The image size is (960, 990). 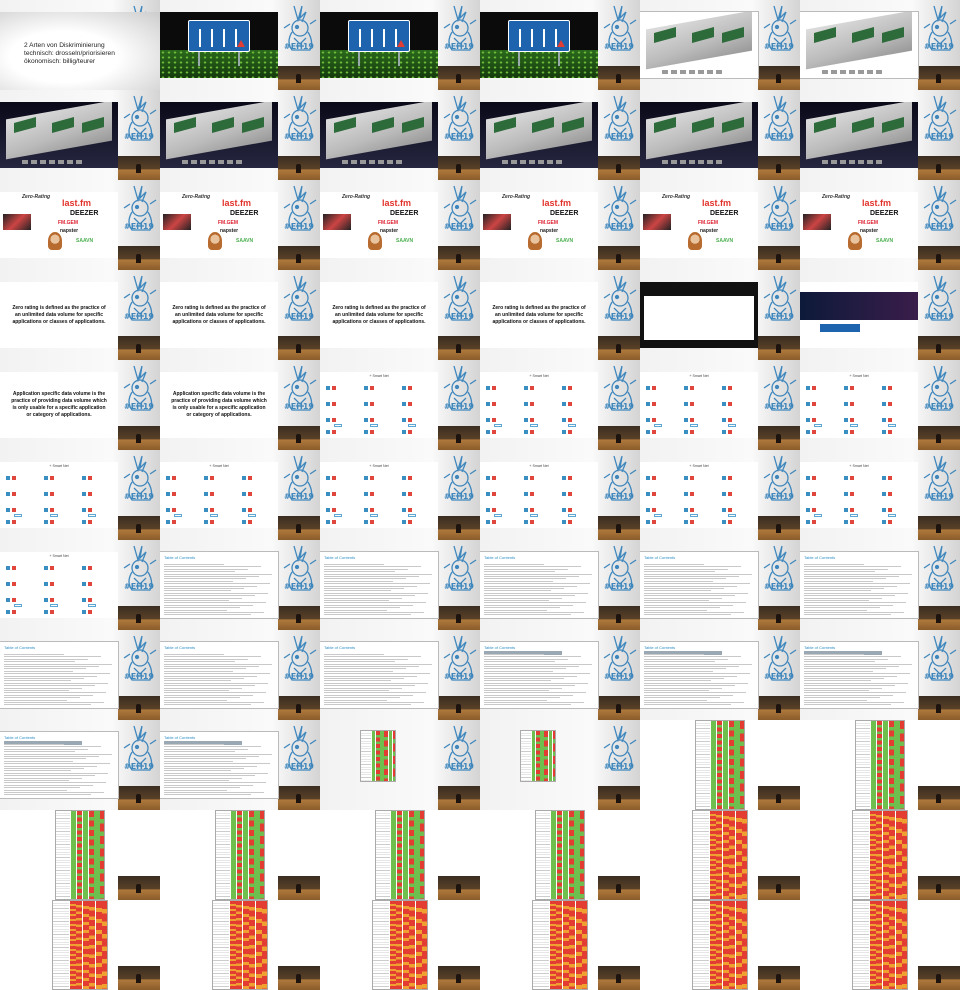 What do you see at coordinates (836, 197) in the screenshot?
I see `zero-rating-title: Zero-Rating` at bounding box center [836, 197].